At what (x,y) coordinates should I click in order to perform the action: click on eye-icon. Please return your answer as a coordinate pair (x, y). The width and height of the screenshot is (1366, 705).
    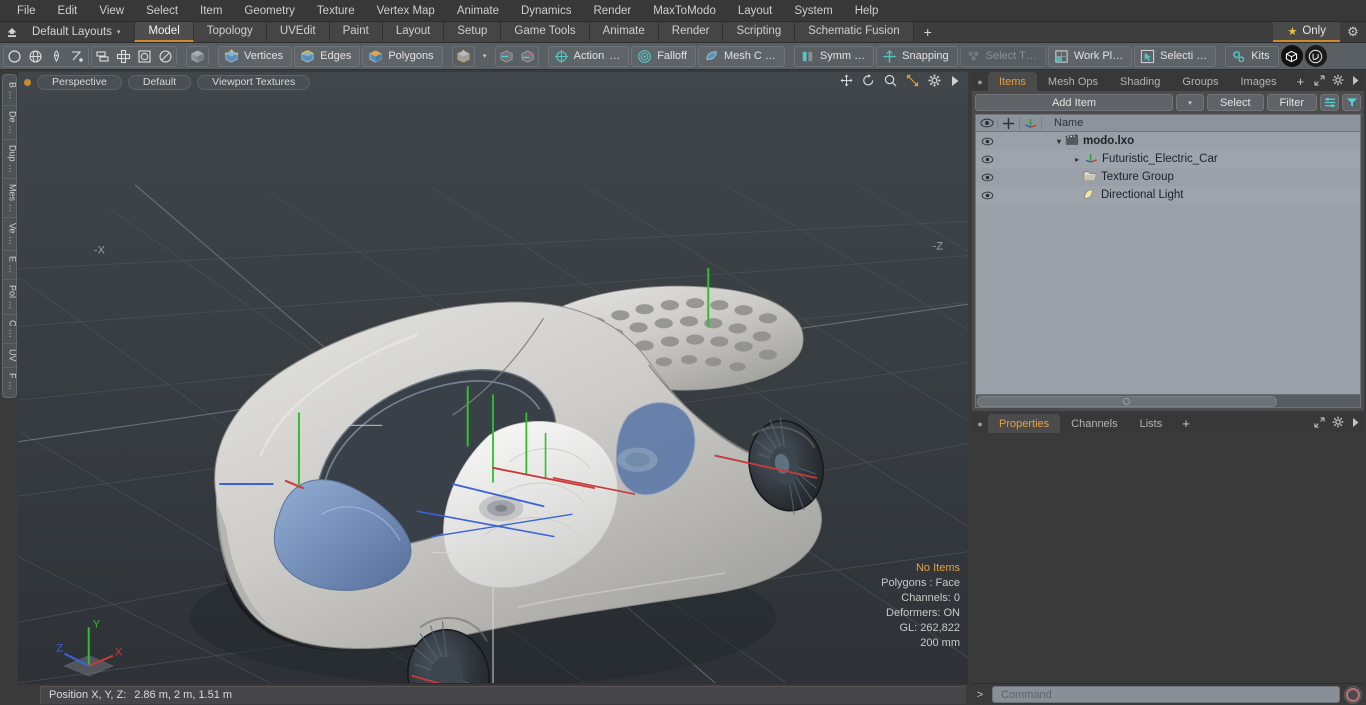
    Looking at the image, I should click on (987, 123).